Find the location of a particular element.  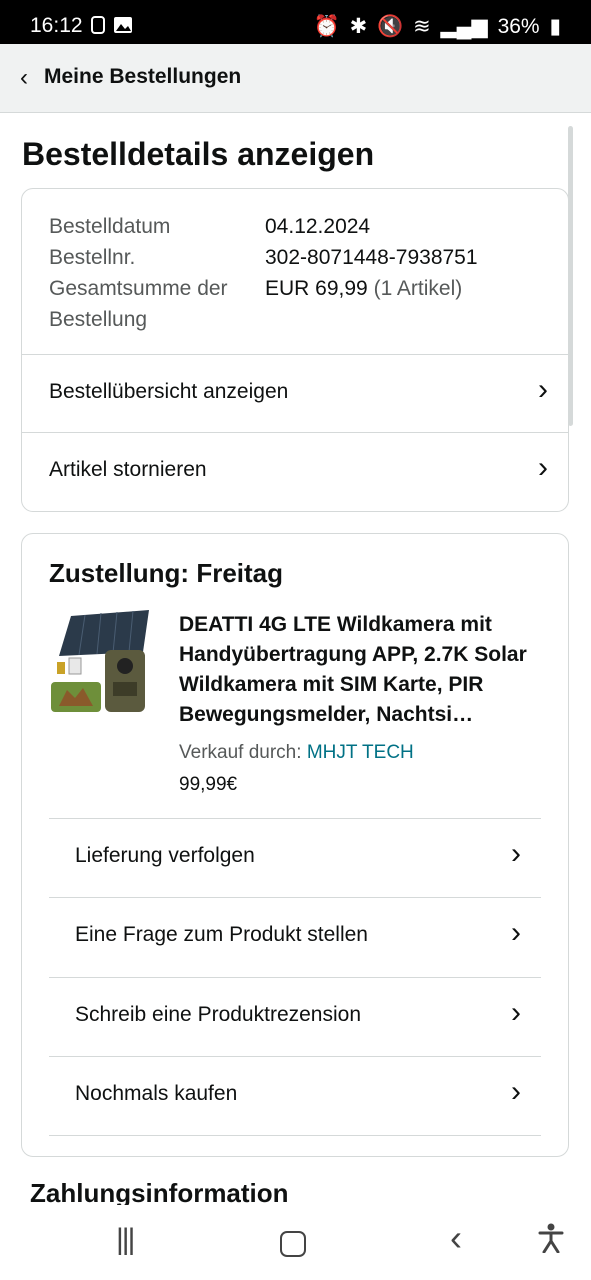

product-price: 99,99€ is located at coordinates (208, 784).